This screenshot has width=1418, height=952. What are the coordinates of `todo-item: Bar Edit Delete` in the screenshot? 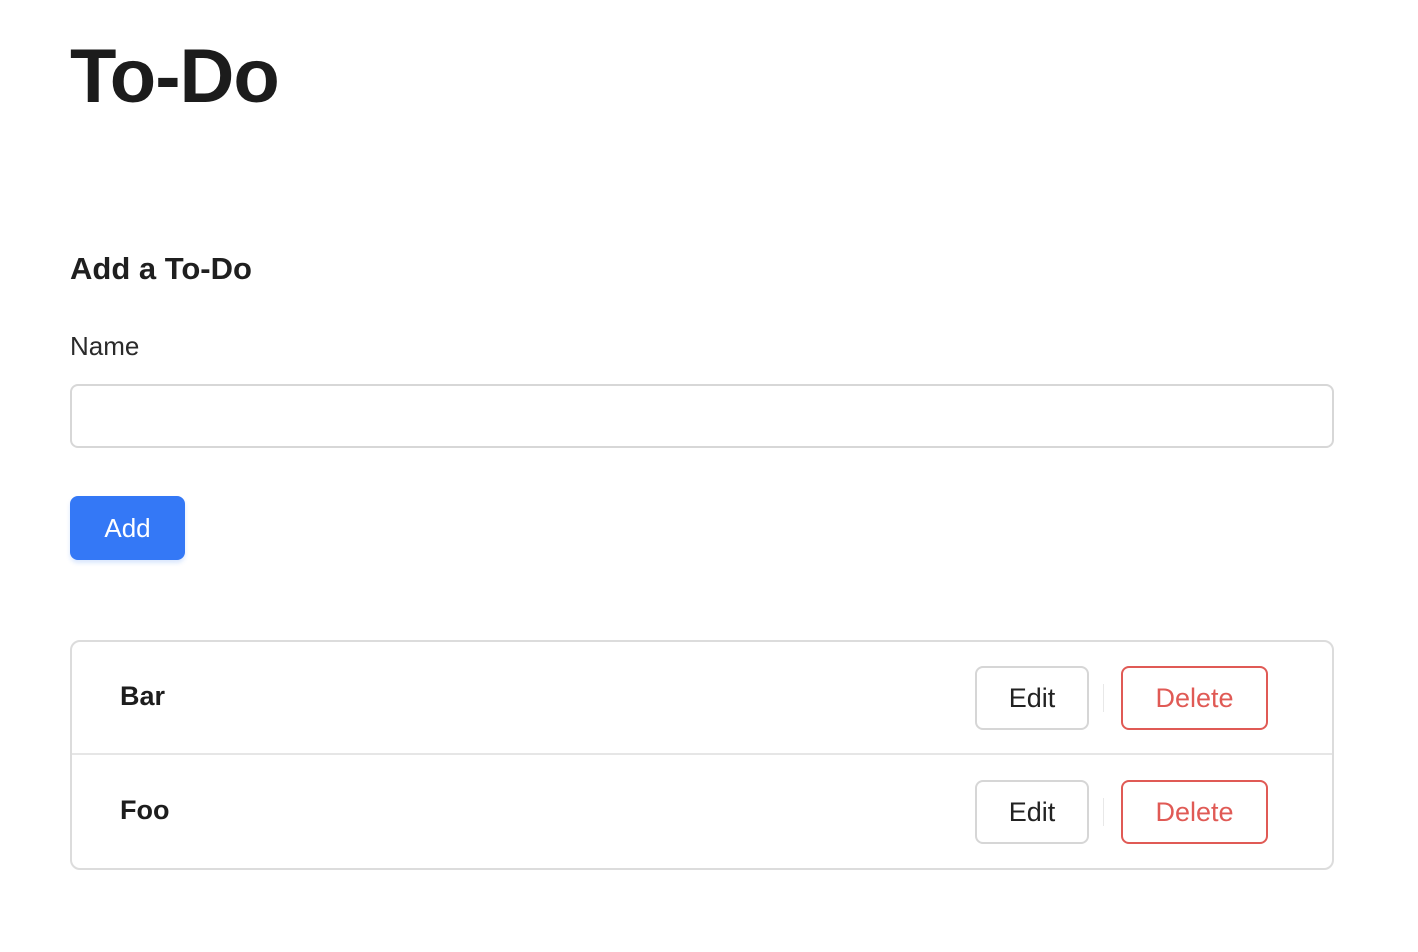 It's located at (702, 698).